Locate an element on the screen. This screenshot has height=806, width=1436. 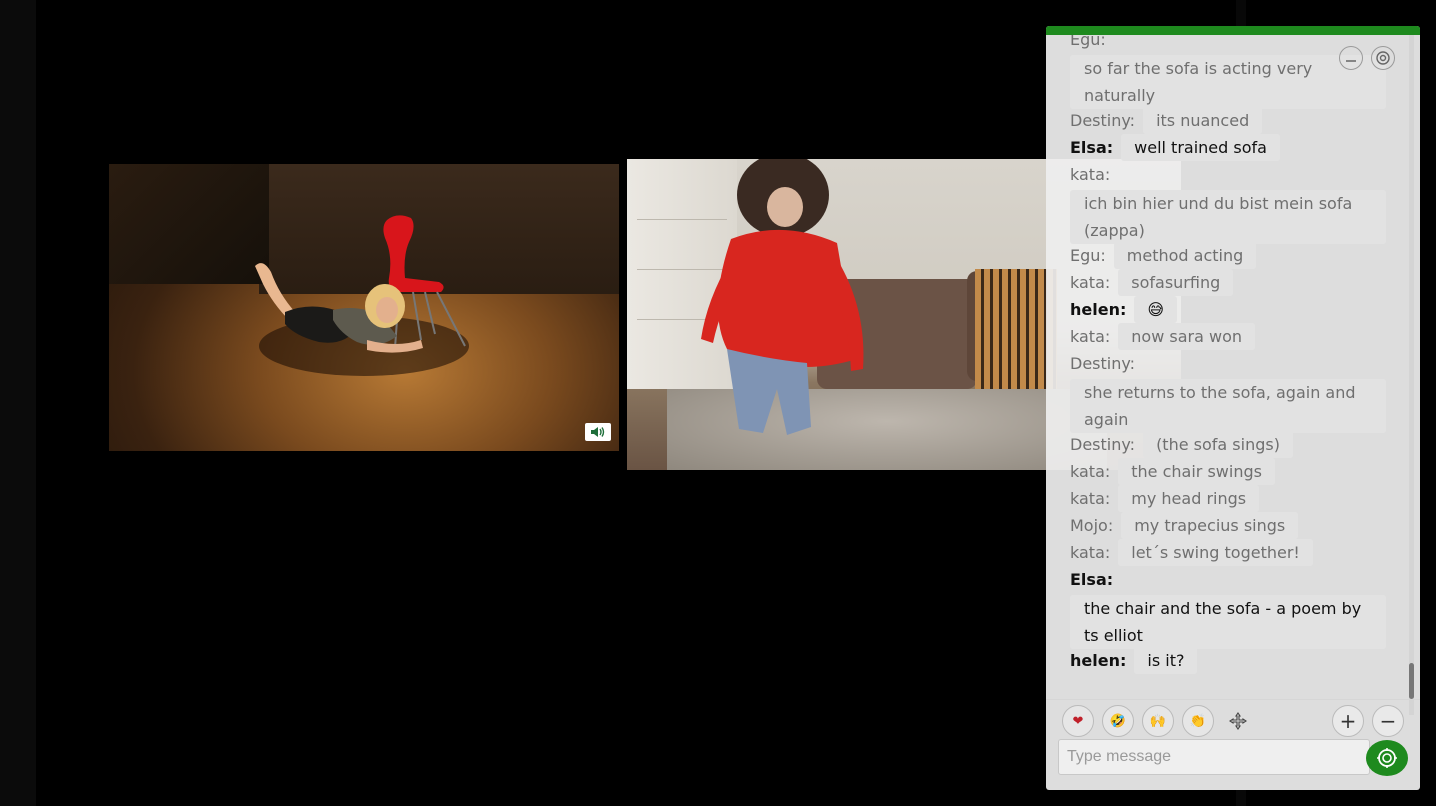
chat-message: Destiny: its nuanced is located at coordinates (1166, 120).